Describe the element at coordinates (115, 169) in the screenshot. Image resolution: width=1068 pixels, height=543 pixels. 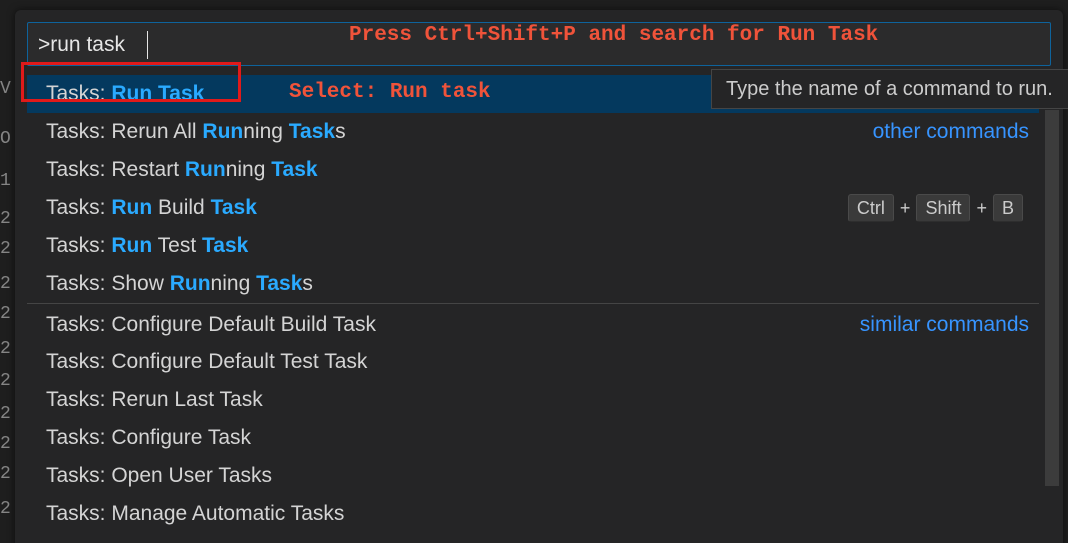
I see `command-label-text: Tasks: Restart` at that location.